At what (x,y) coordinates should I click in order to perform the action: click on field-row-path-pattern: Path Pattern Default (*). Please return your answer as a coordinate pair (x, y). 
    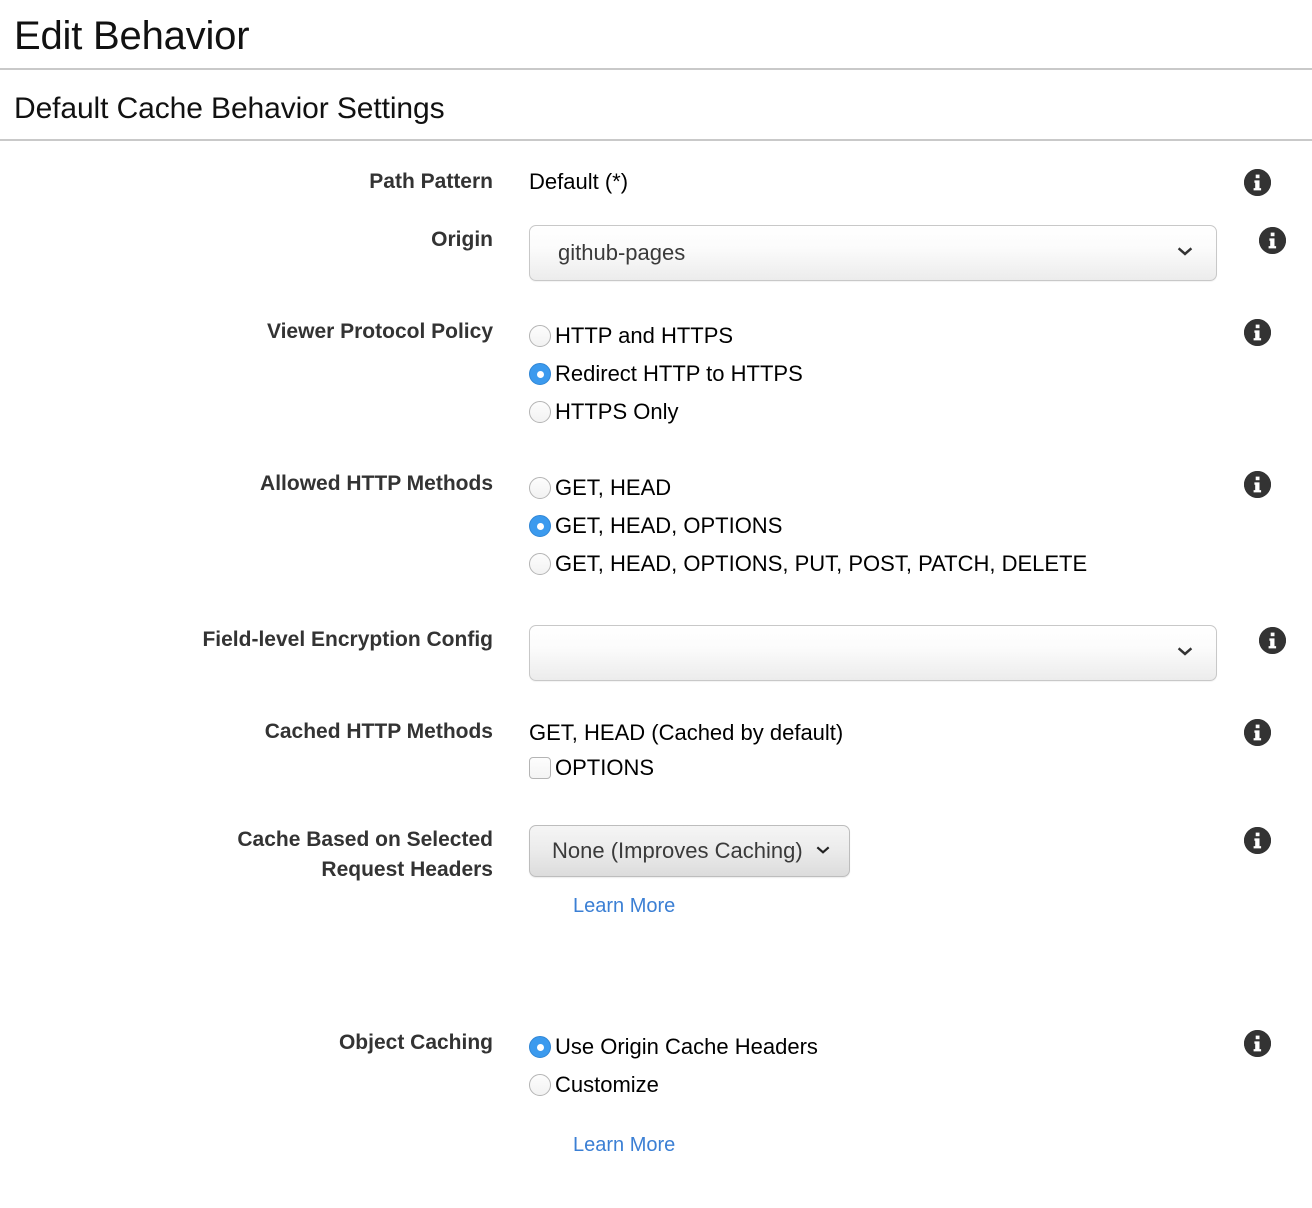
    Looking at the image, I should click on (656, 182).